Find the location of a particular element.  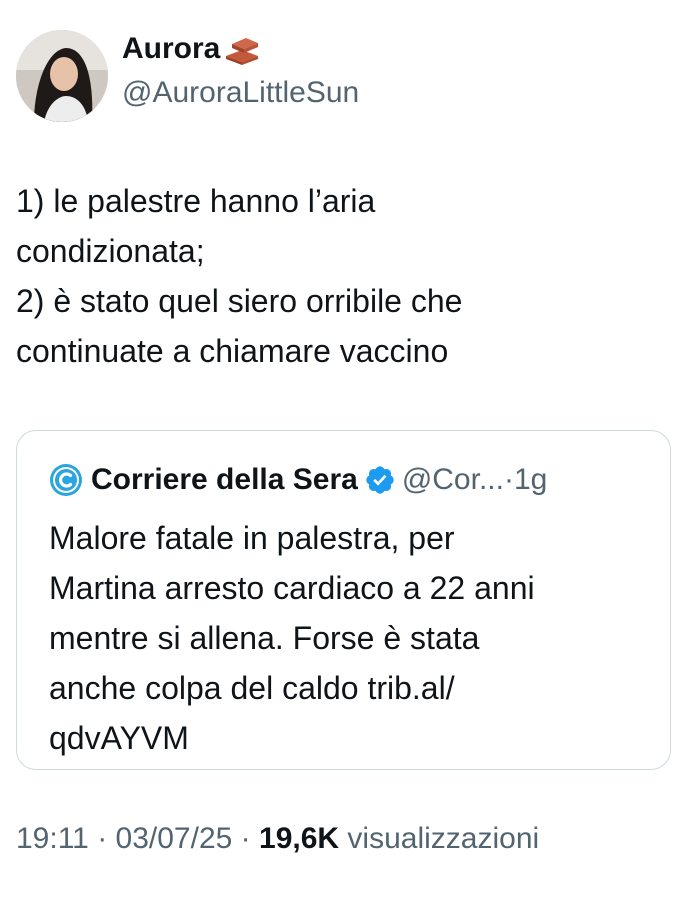

brick-icon is located at coordinates (242, 49).